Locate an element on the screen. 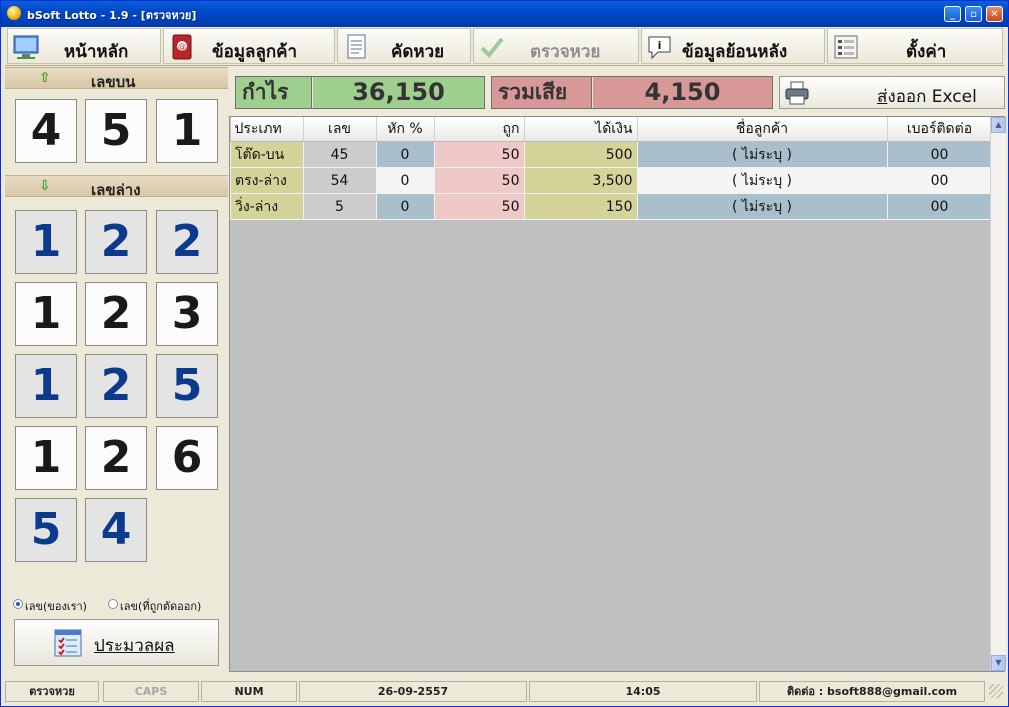 The width and height of the screenshot is (1009, 707). radio-ours-label: เลข(ของเรา) is located at coordinates (56, 606).